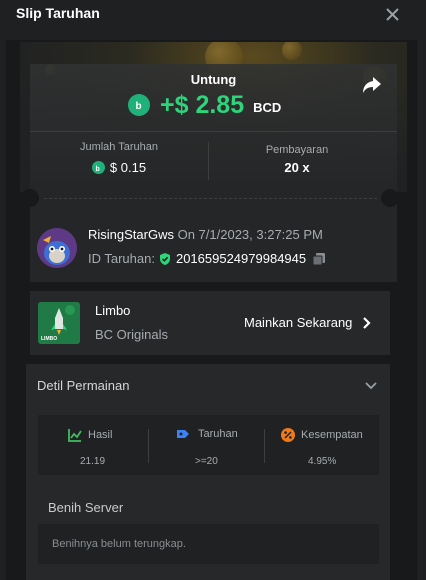 The width and height of the screenshot is (426, 580). I want to click on stat-result-label: Hasil, so click(100, 435).